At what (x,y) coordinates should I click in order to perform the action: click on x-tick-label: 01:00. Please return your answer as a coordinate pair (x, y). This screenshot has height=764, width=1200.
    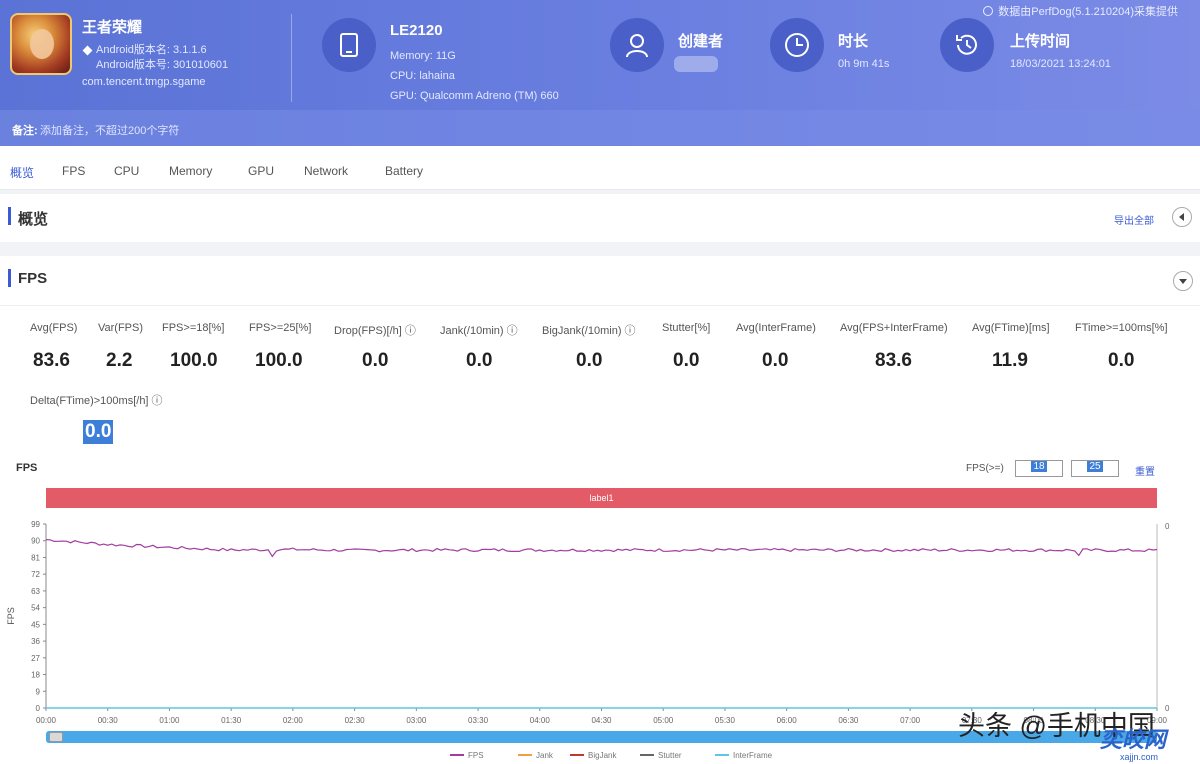
    Looking at the image, I should click on (169, 720).